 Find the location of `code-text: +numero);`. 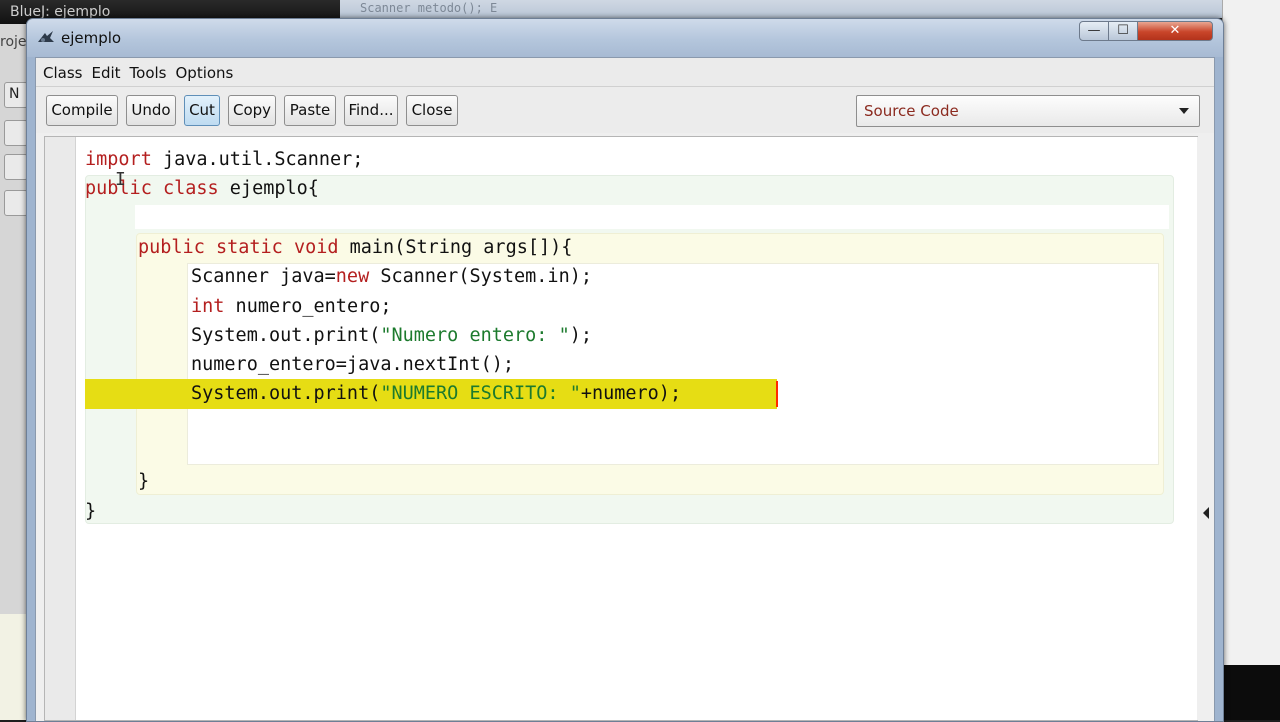

code-text: +numero); is located at coordinates (631, 394).